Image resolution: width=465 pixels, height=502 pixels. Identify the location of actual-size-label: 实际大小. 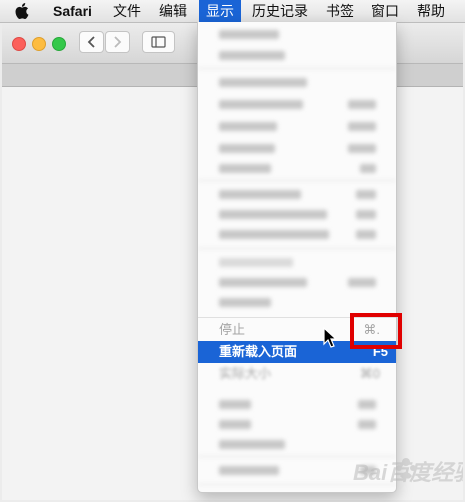
(245, 373).